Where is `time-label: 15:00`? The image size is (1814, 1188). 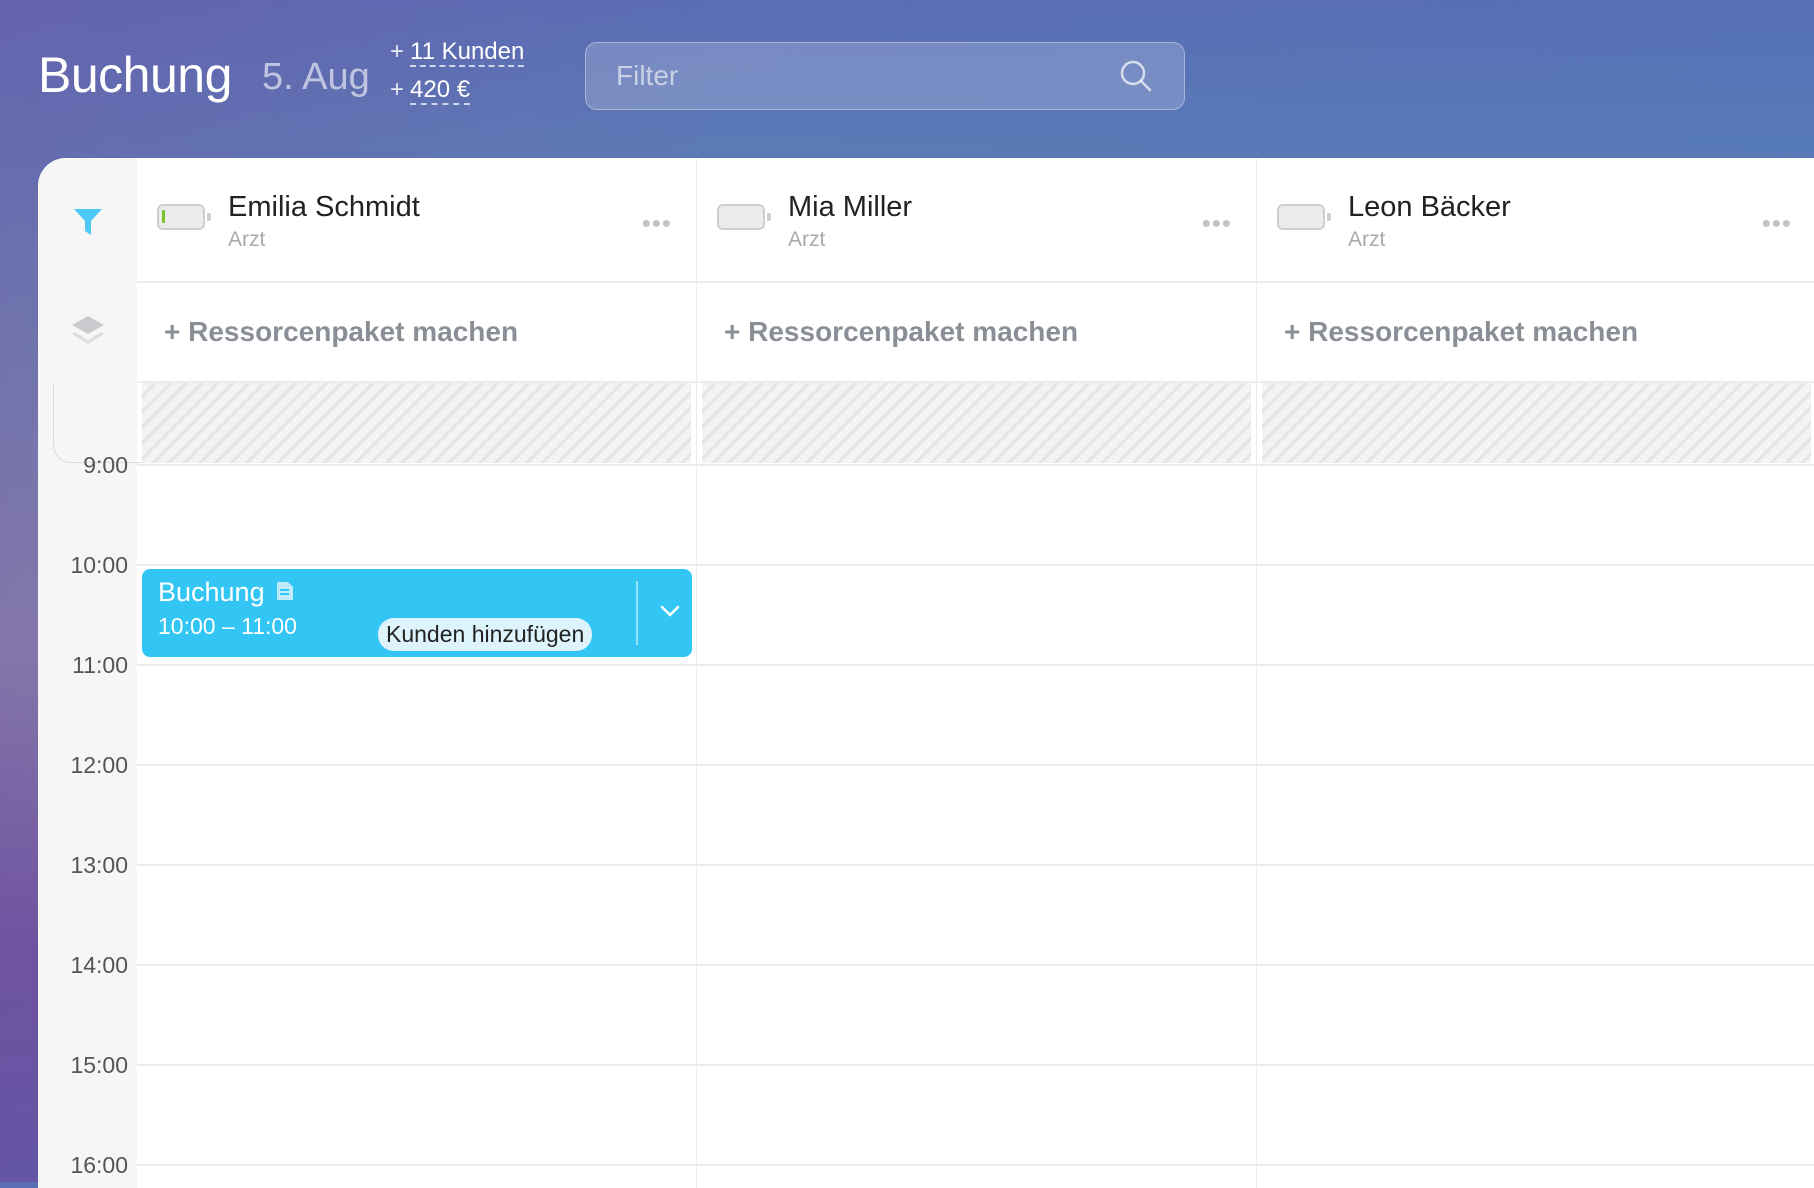 time-label: 15:00 is located at coordinates (99, 1065).